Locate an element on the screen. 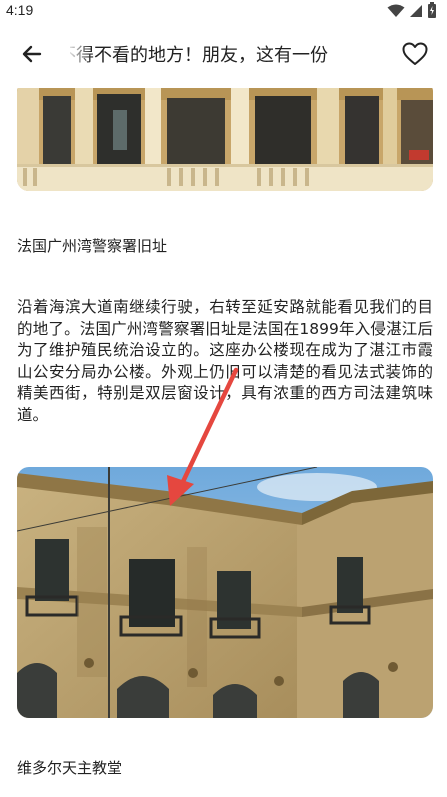  battery-icon is located at coordinates (432, 12).